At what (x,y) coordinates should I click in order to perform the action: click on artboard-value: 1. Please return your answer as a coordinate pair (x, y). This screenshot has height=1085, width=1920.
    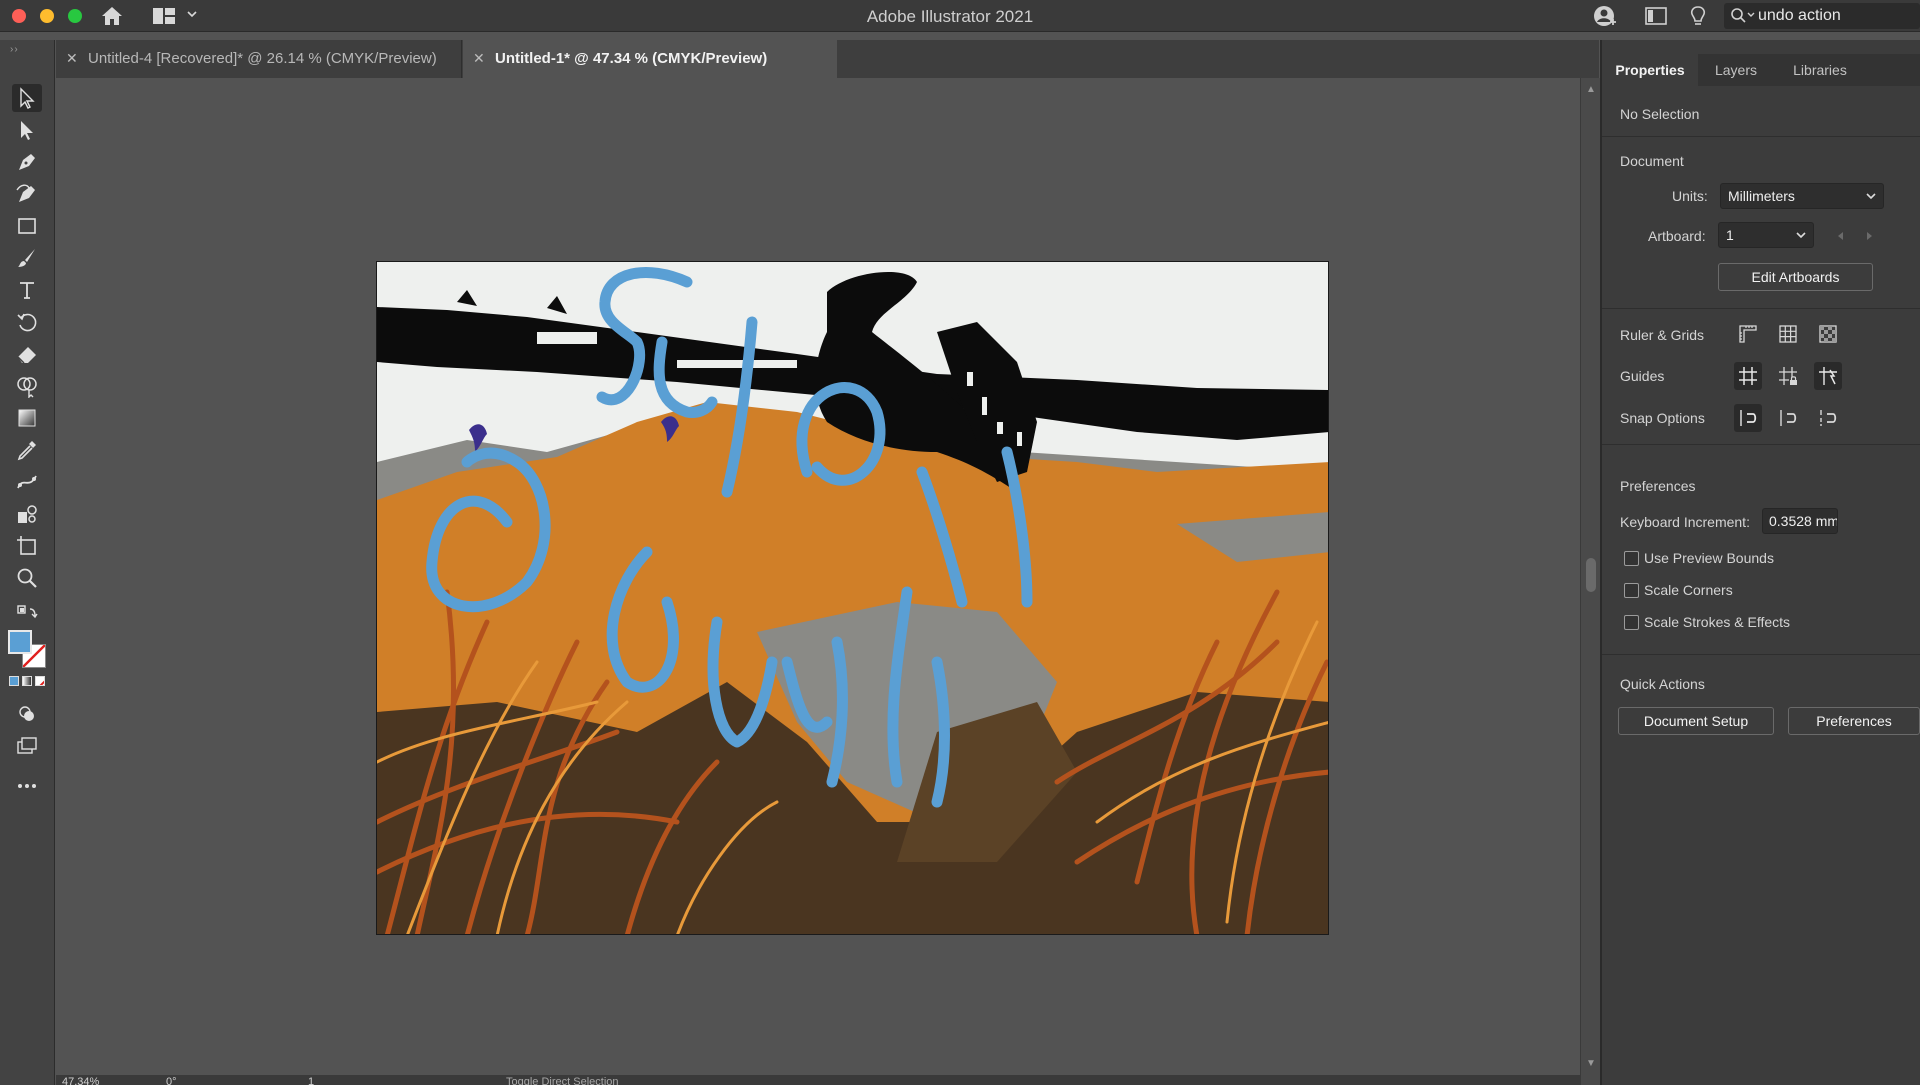
    Looking at the image, I should click on (1730, 235).